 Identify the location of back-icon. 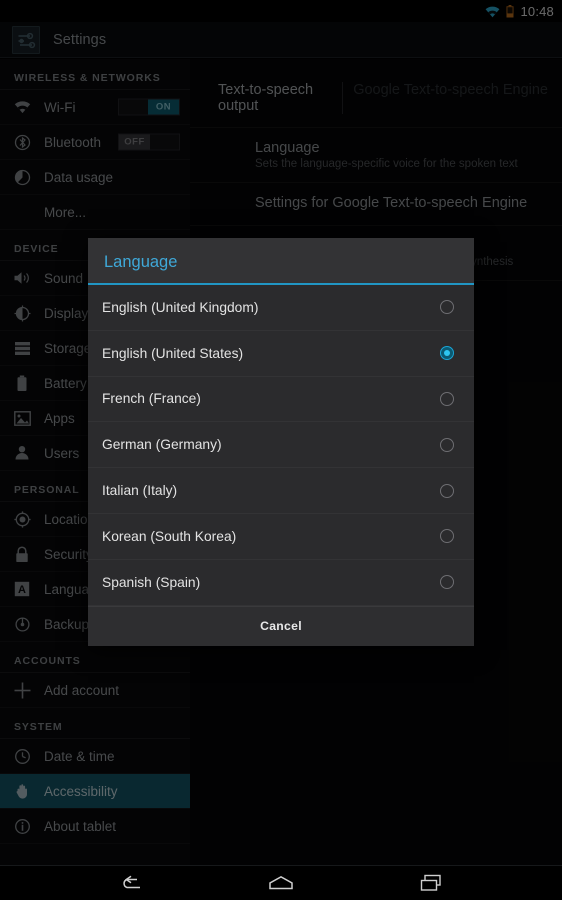
(131, 883).